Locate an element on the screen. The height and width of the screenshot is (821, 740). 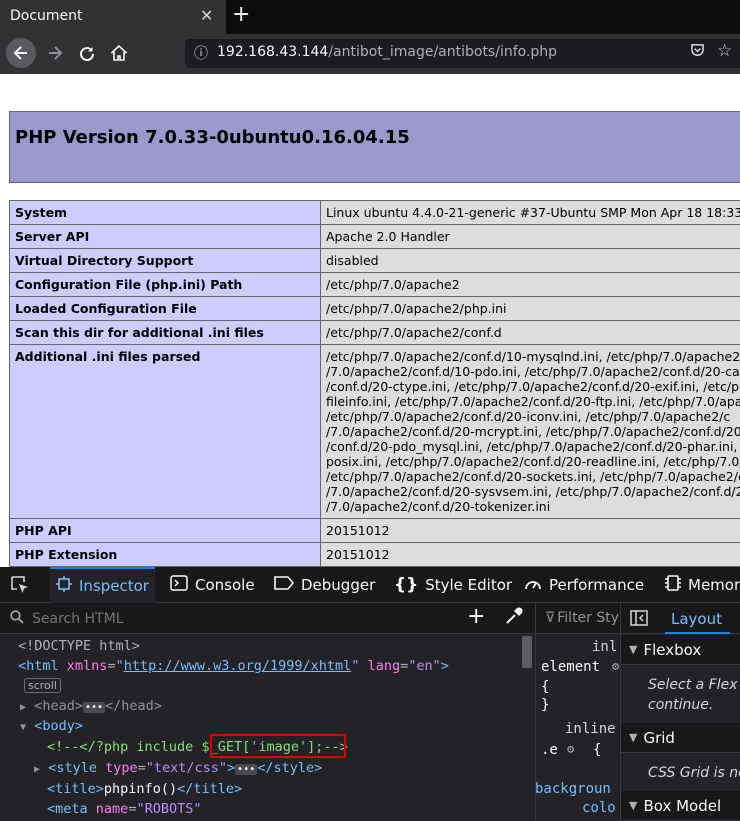
filter-icon: ⊽ is located at coordinates (550, 618).